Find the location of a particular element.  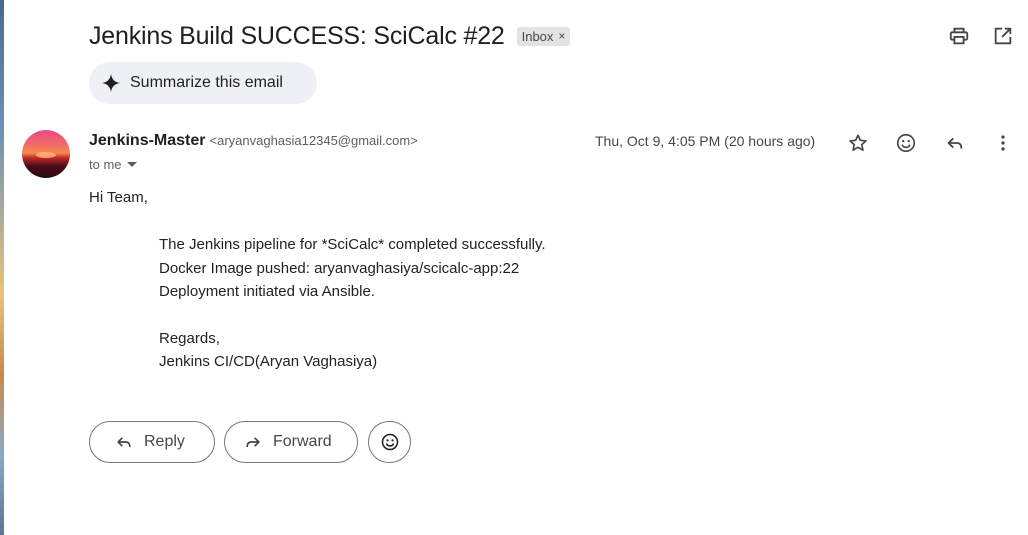

avatar-sunset-glow is located at coordinates (46, 155).